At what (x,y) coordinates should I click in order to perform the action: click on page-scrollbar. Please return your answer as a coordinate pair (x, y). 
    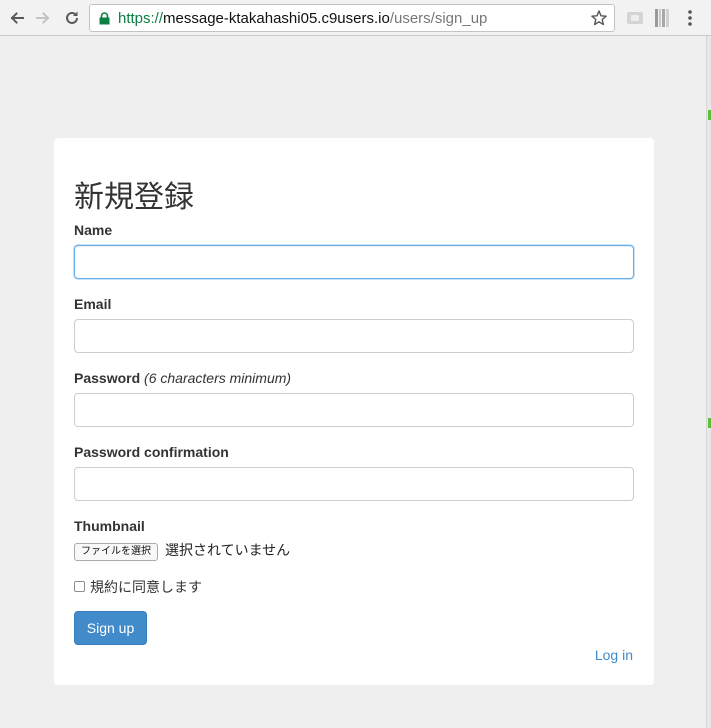
    Looking at the image, I should click on (708, 382).